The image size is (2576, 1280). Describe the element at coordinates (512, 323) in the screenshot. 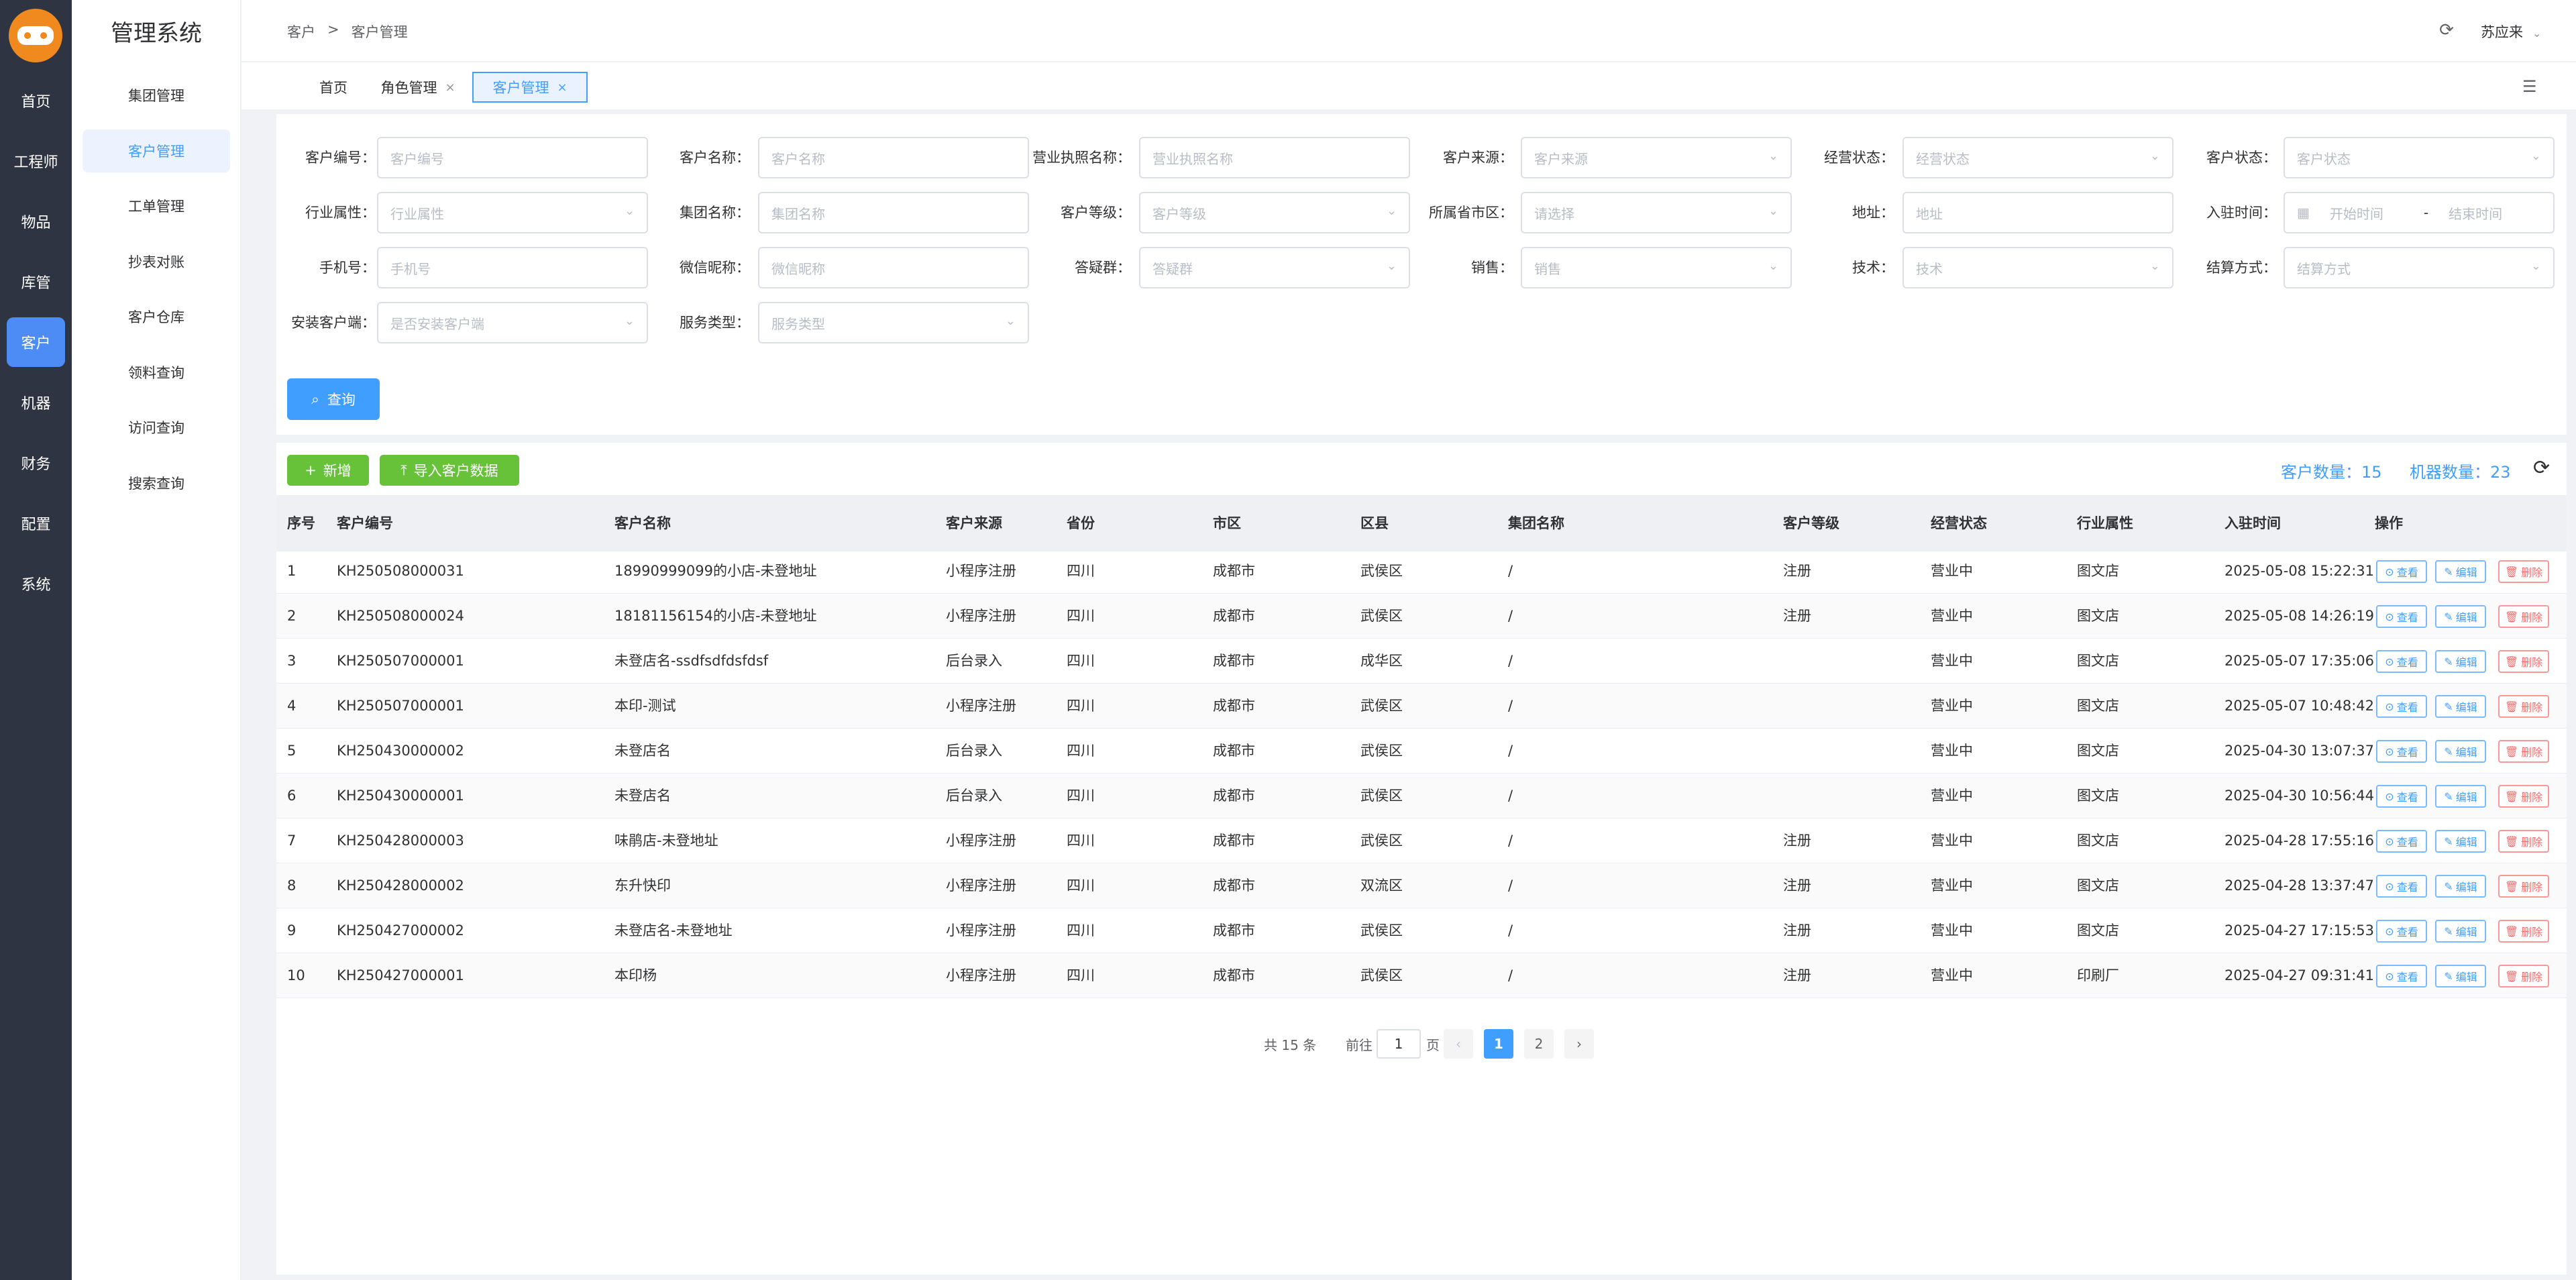

I see `filter-select: 是否安装客户端 ⌄` at that location.